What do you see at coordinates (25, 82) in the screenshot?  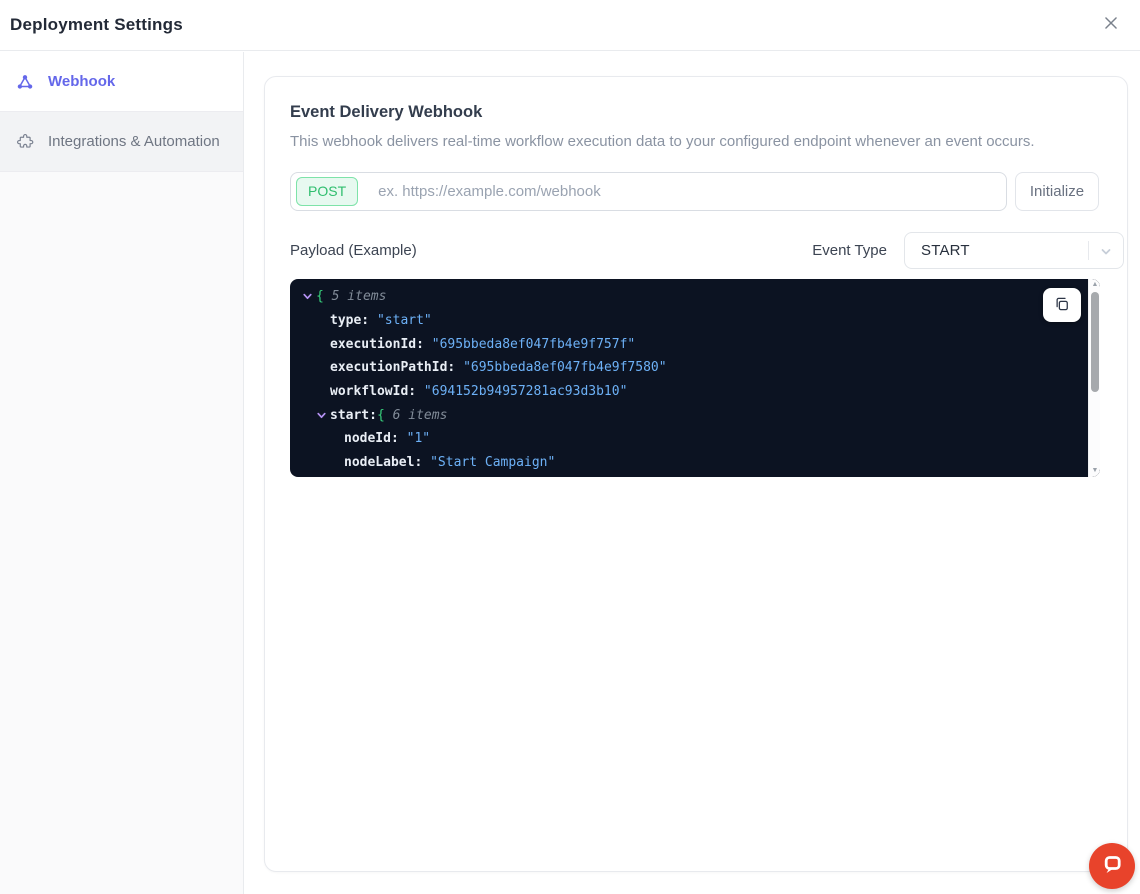 I see `webhook-icon` at bounding box center [25, 82].